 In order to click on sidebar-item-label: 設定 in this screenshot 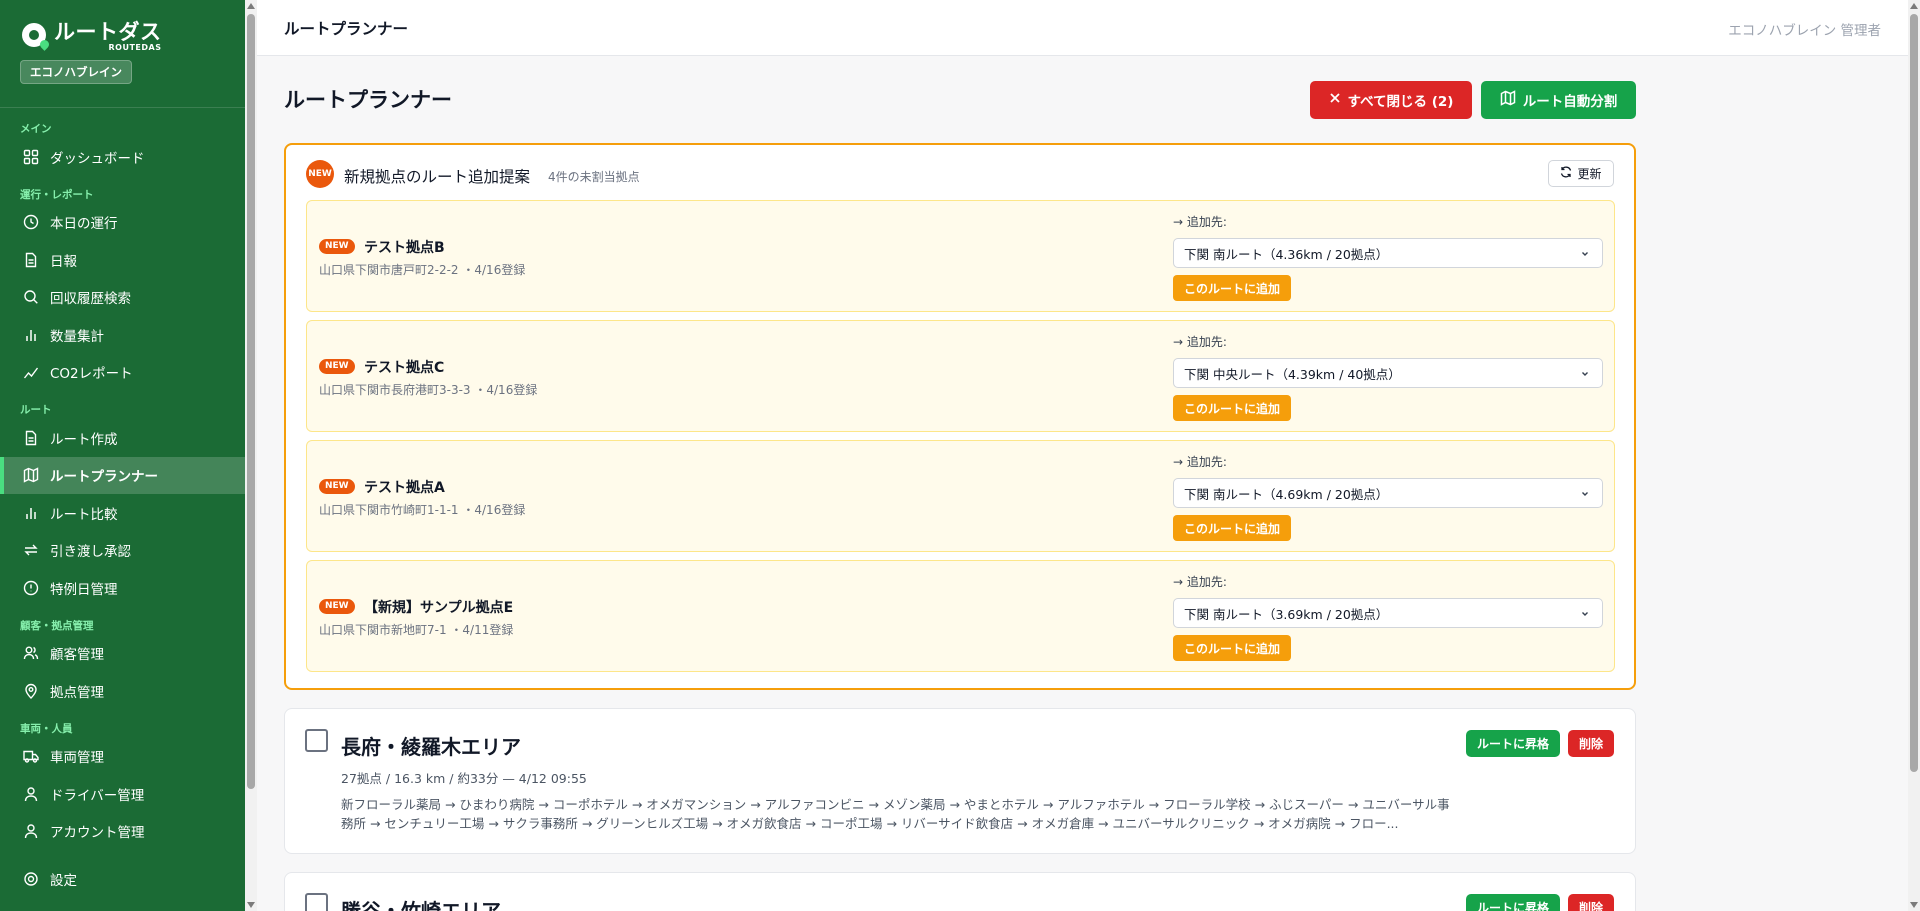, I will do `click(63, 880)`.